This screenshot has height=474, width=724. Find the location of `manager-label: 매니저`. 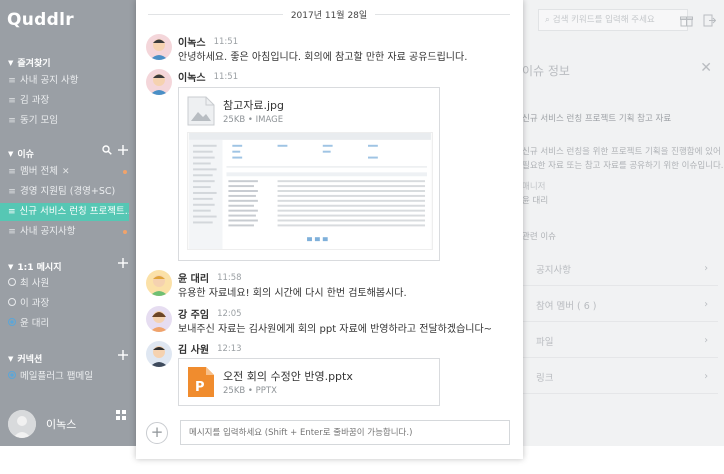

manager-label: 매니저 is located at coordinates (534, 187).